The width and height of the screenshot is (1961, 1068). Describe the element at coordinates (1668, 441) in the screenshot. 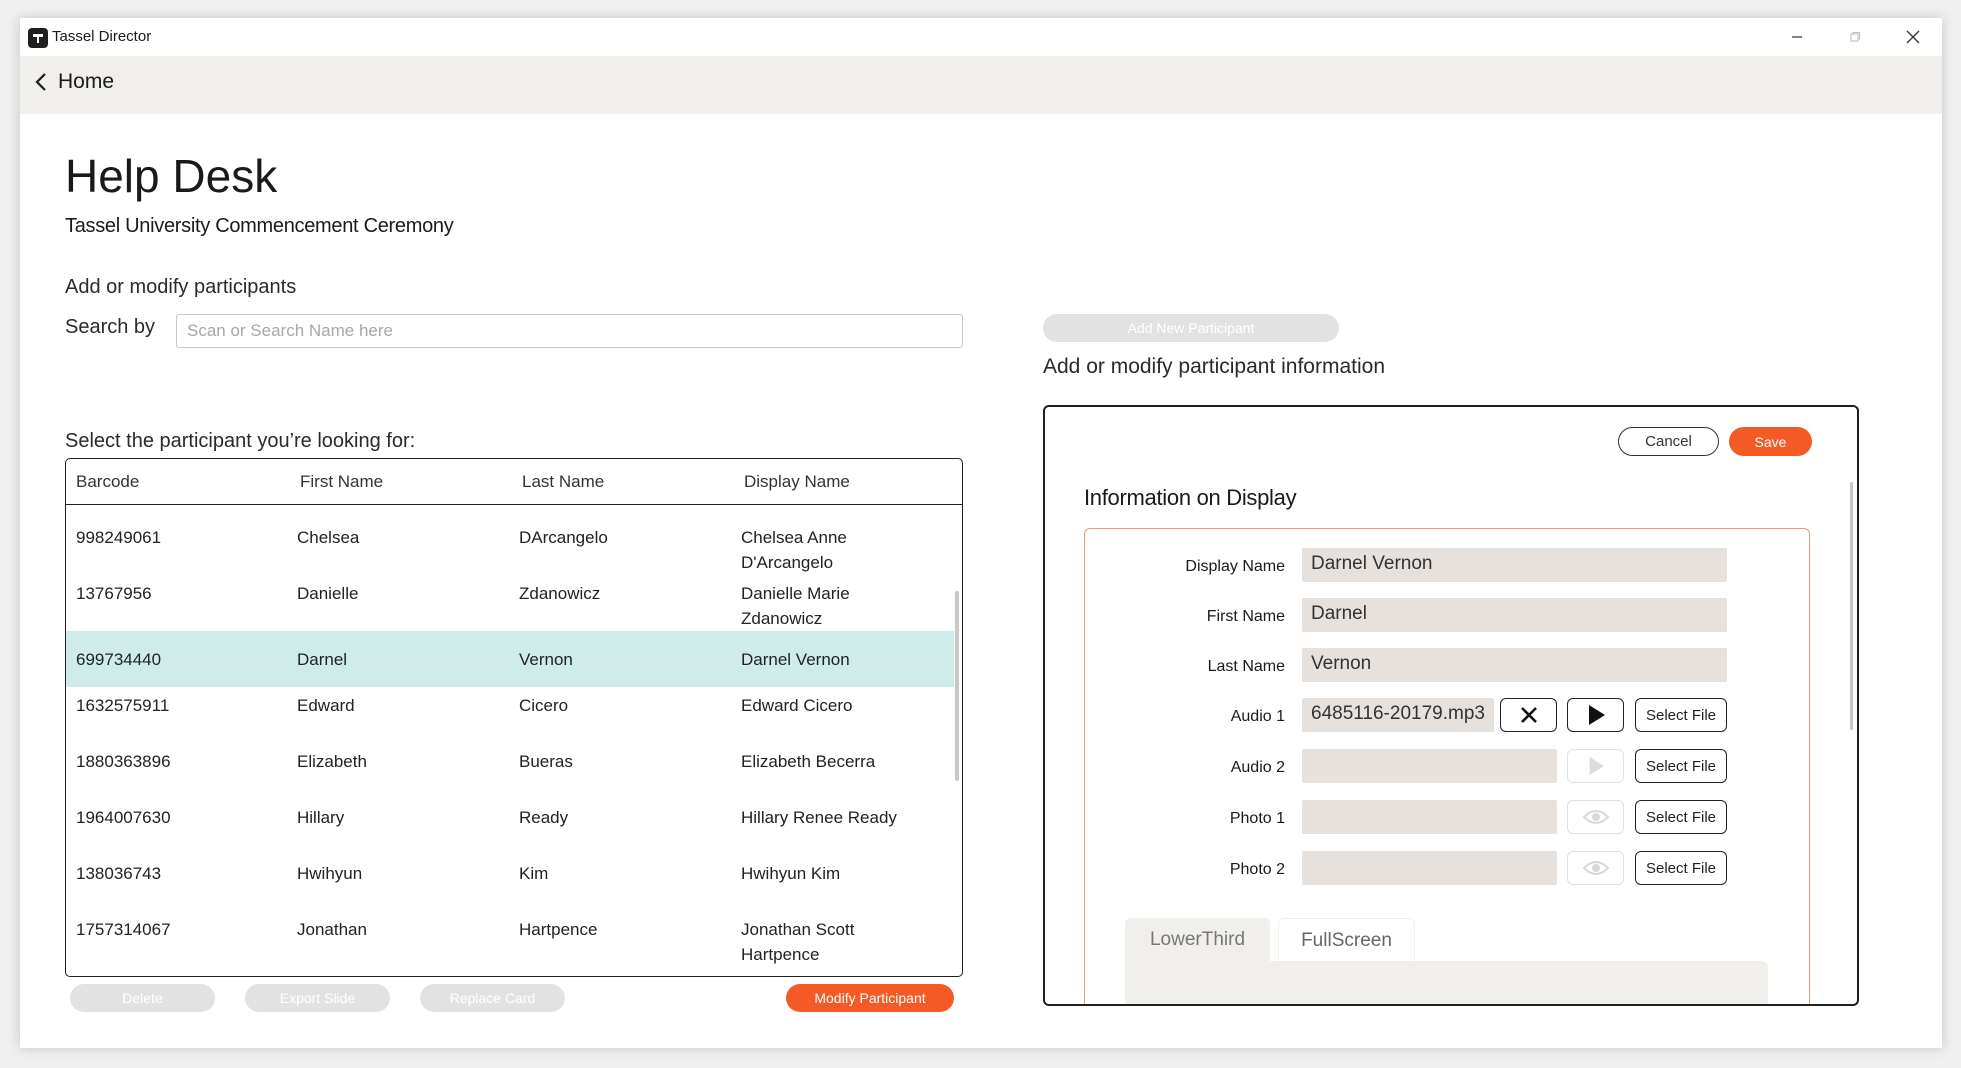

I see `cancel-button: Cancel` at that location.